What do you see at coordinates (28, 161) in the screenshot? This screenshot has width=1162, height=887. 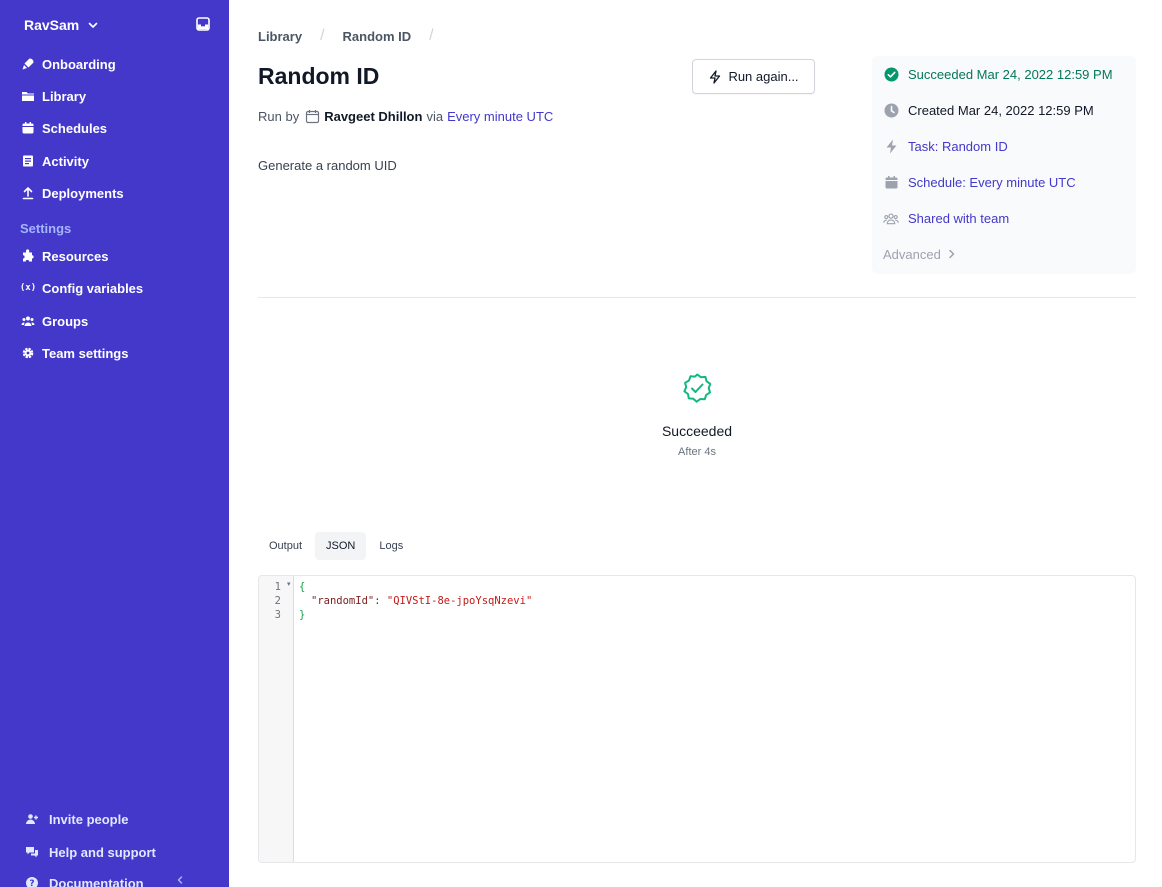 I see `activity-icon` at bounding box center [28, 161].